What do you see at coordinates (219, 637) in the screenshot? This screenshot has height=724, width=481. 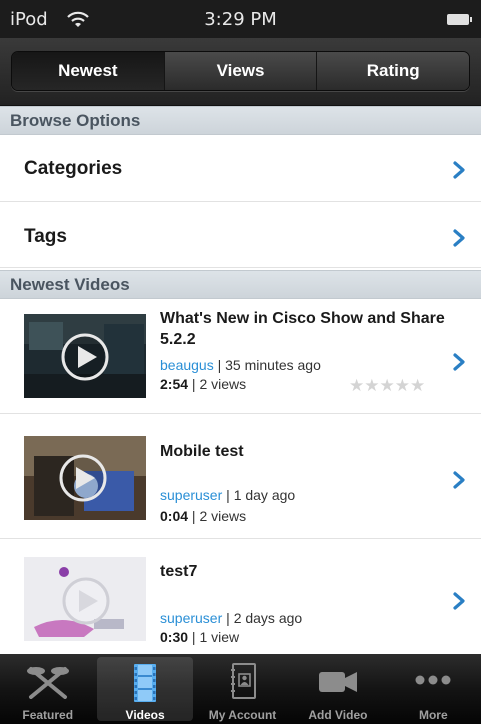 I see `video-views: 1 view` at bounding box center [219, 637].